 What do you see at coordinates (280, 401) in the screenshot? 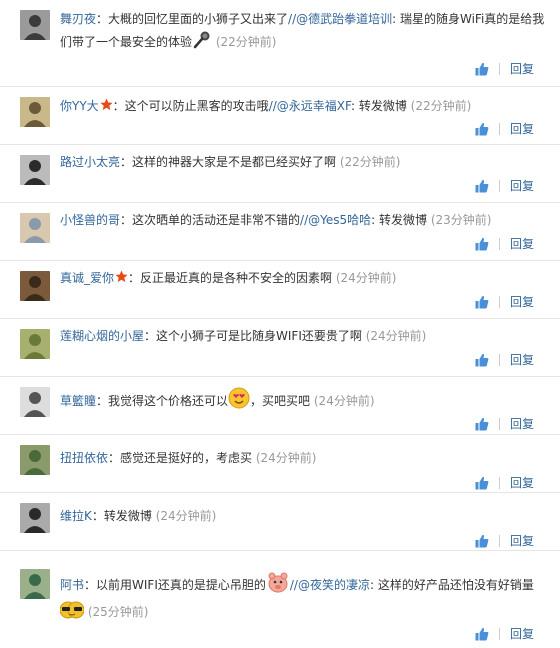
I see `comment-body-continued: ，买吧买吧` at bounding box center [280, 401].